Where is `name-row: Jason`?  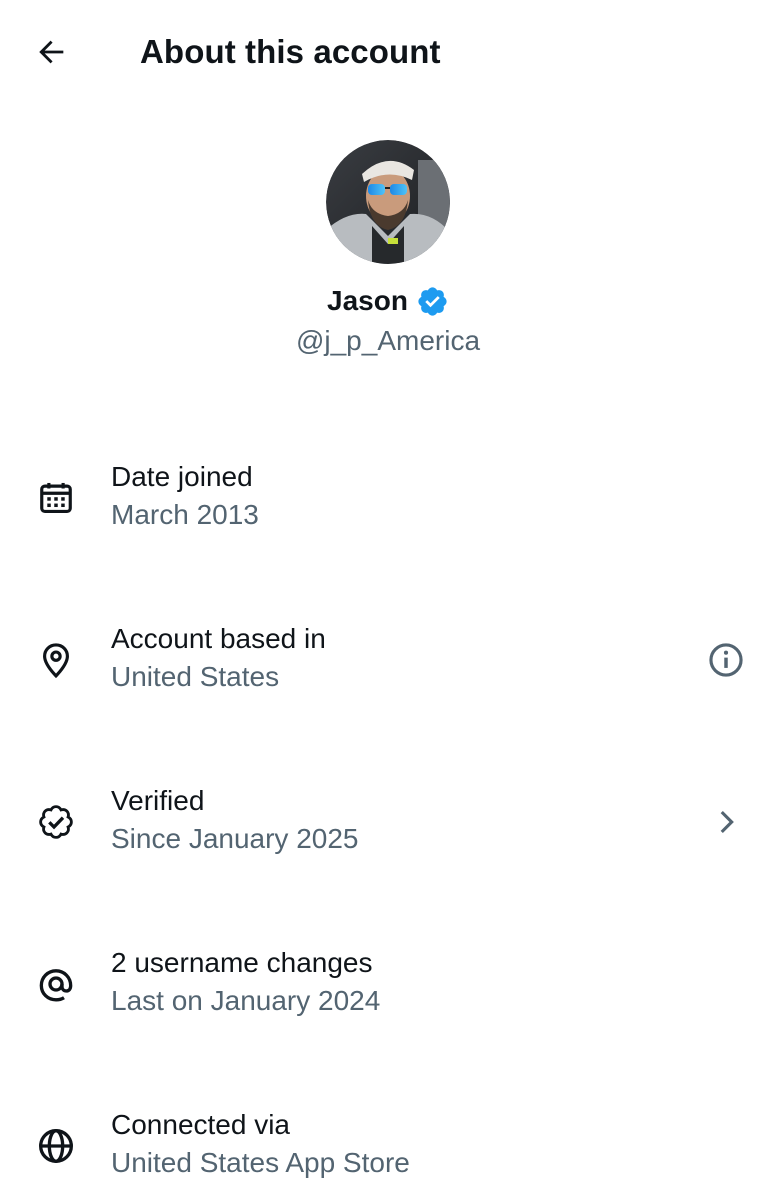
name-row: Jason is located at coordinates (388, 301).